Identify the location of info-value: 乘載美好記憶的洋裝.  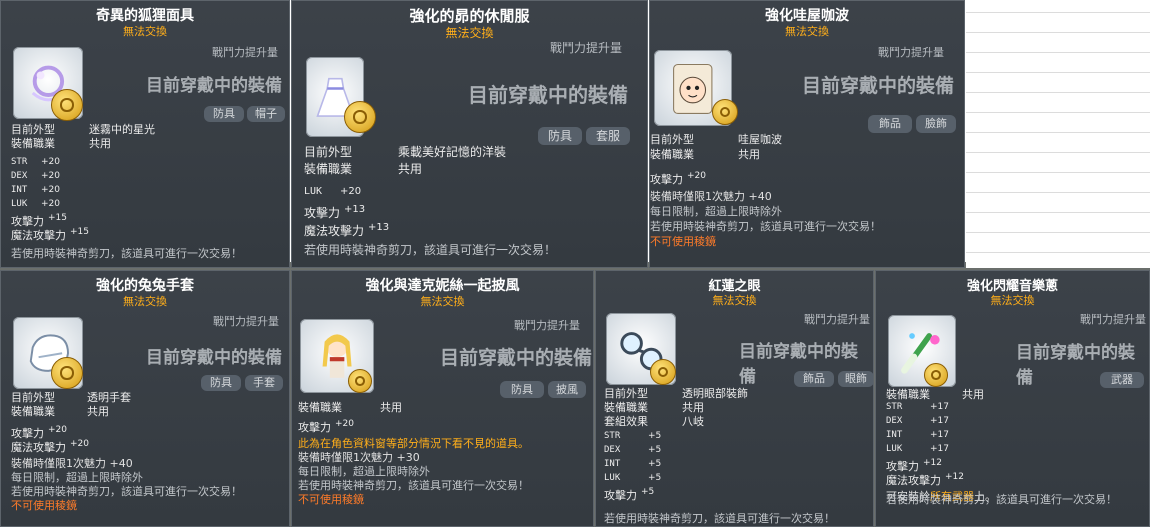
(452, 152).